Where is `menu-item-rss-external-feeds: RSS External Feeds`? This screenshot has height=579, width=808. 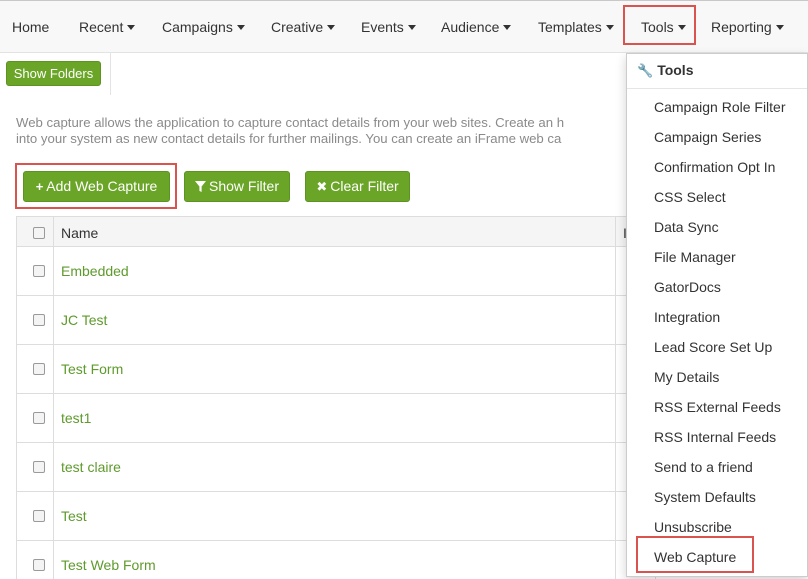 menu-item-rss-external-feeds: RSS External Feeds is located at coordinates (717, 407).